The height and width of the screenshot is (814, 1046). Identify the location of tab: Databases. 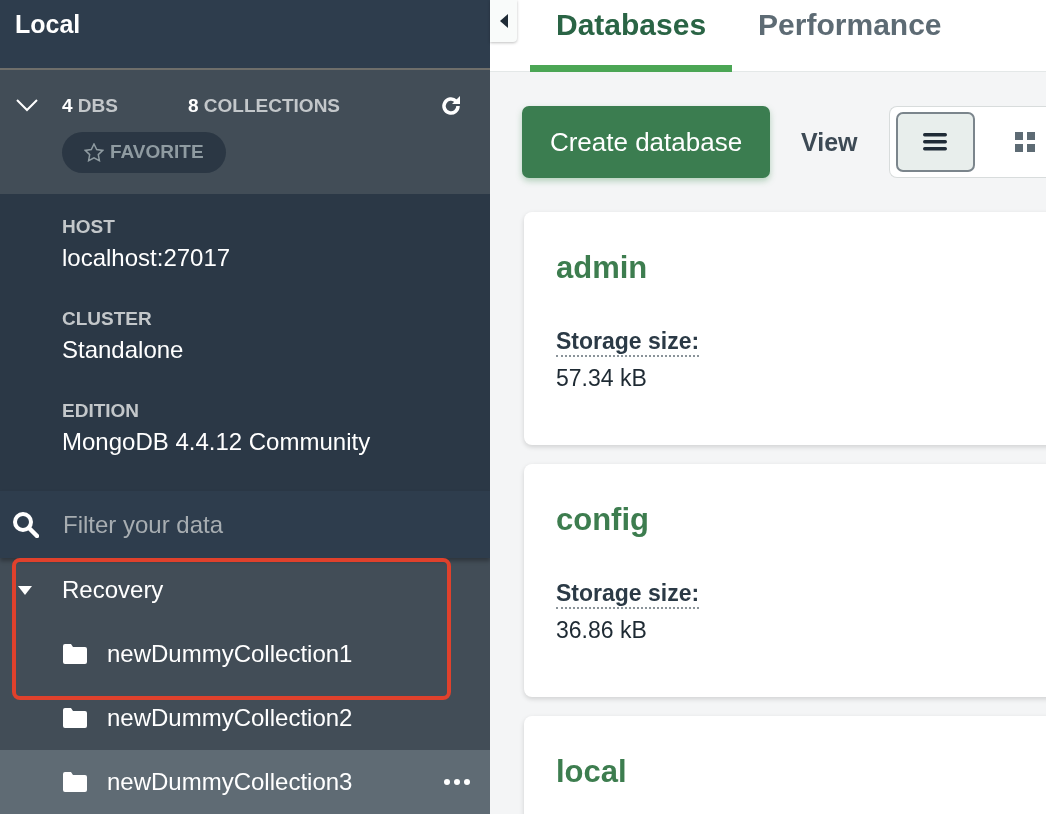
(631, 36).